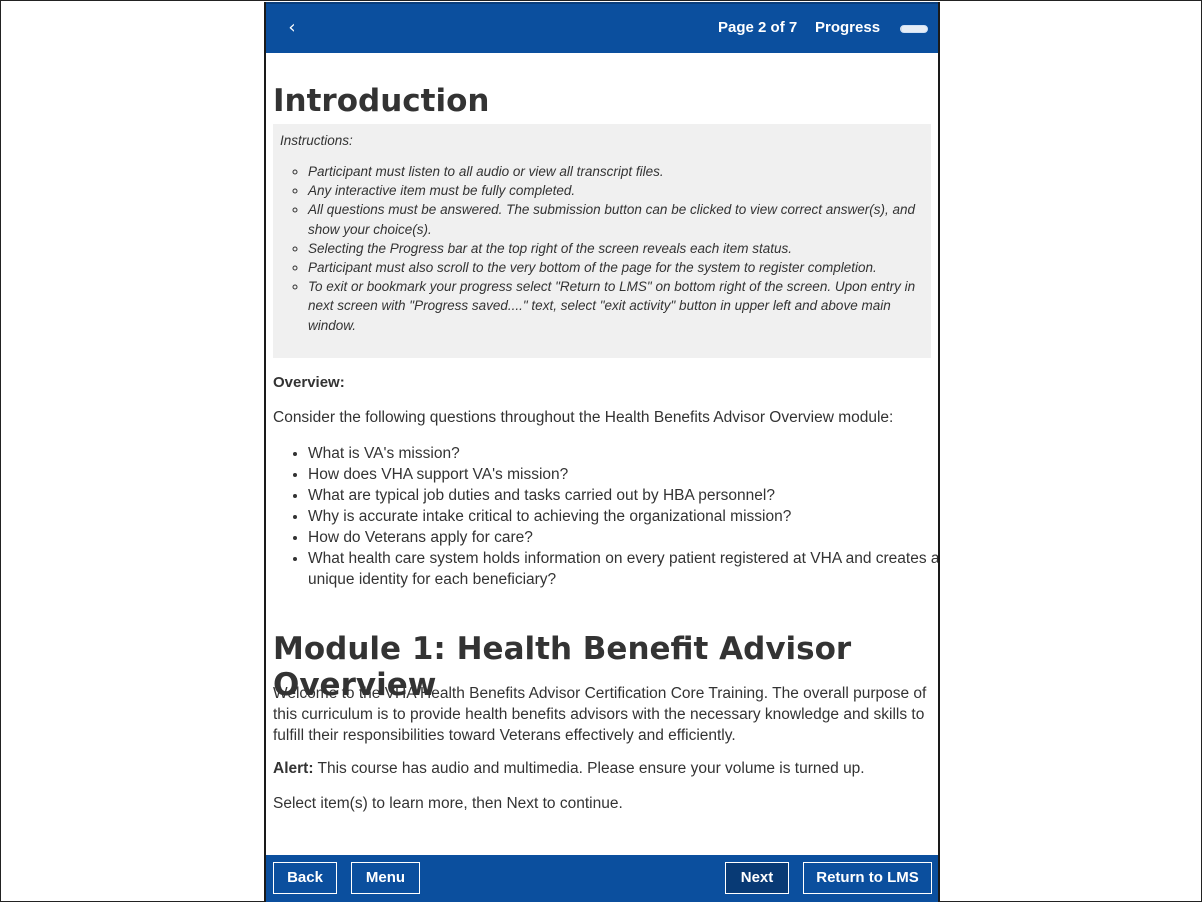 This screenshot has height=904, width=1204. Describe the element at coordinates (847, 27) in the screenshot. I see `progress-button: Progress` at that location.